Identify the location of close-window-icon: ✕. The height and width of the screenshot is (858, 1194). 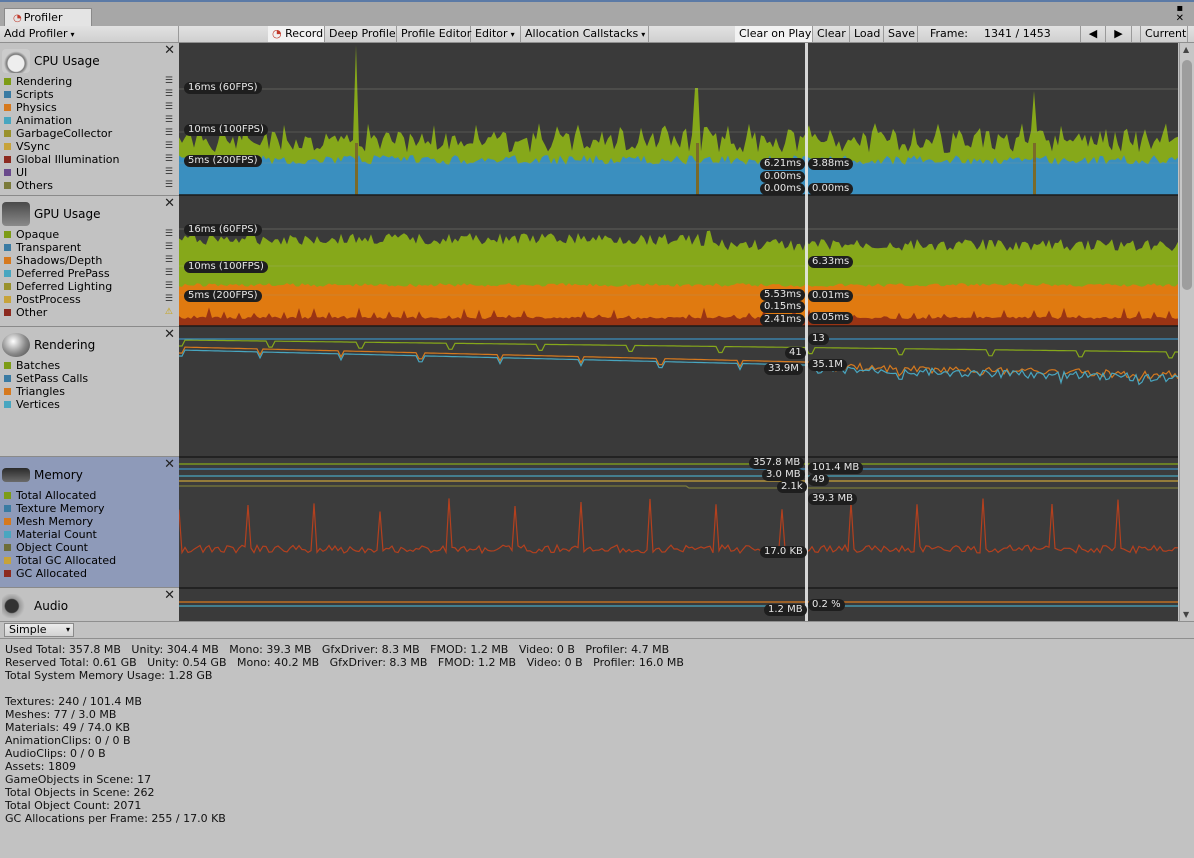
(1180, 19).